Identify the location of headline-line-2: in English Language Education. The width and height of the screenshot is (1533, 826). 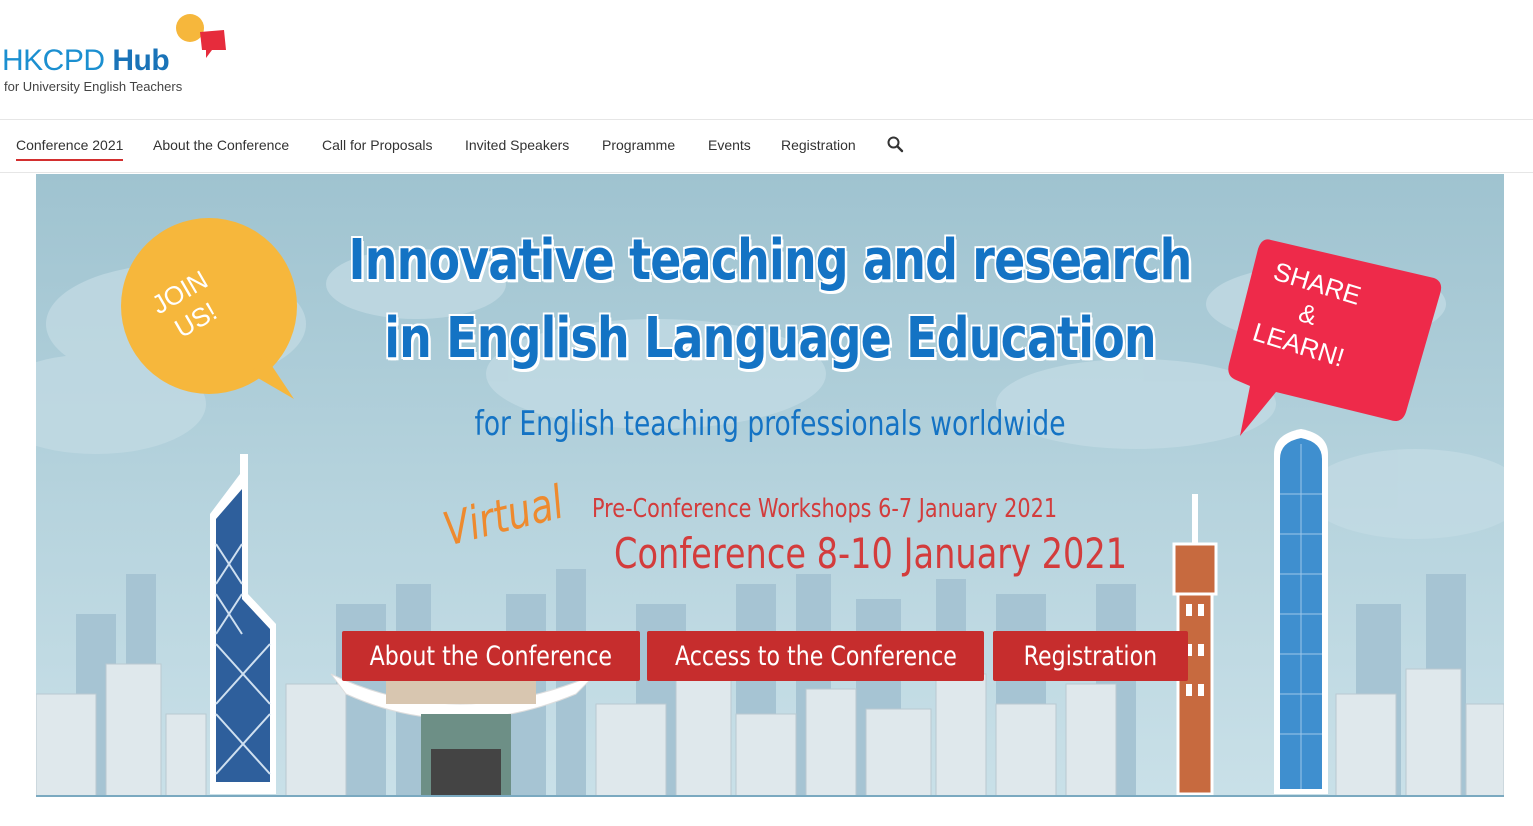
(770, 338).